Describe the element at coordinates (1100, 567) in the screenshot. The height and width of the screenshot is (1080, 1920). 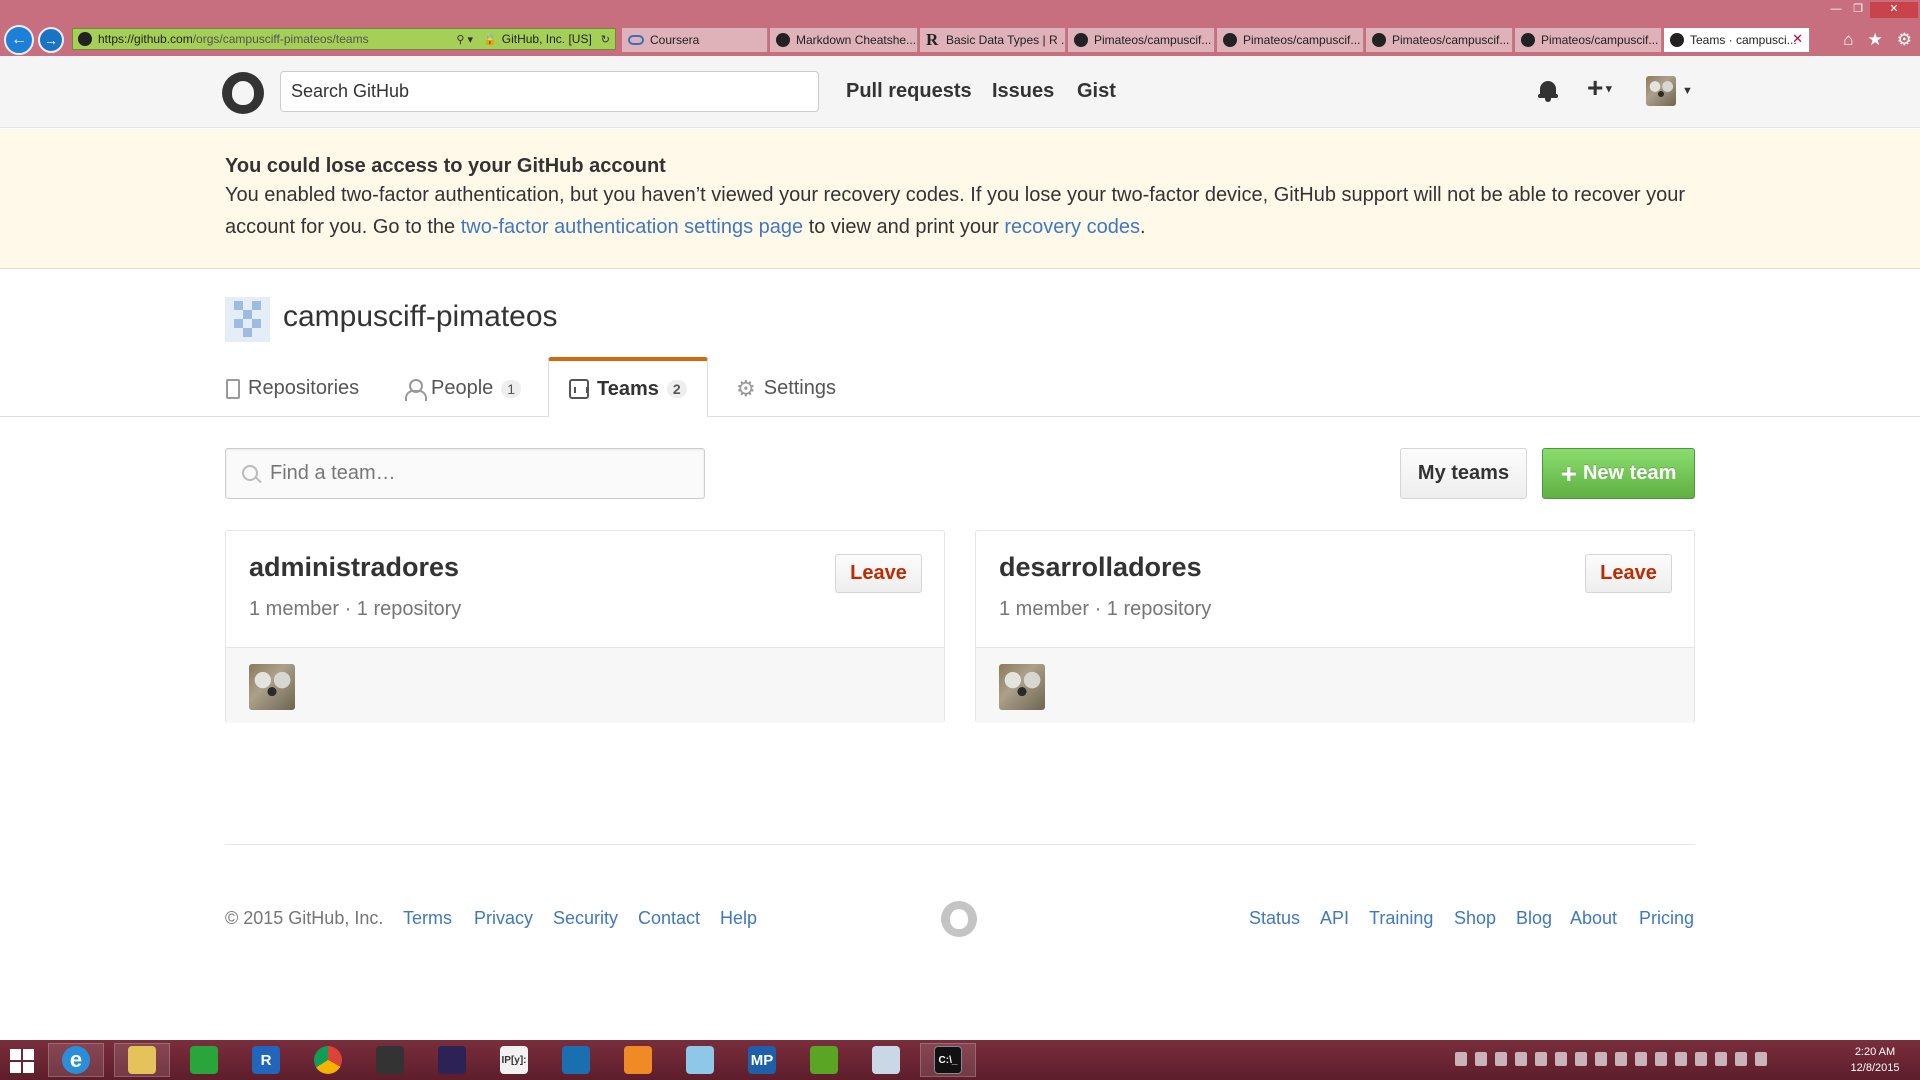
I see `team-name-link: desarrolladores` at that location.